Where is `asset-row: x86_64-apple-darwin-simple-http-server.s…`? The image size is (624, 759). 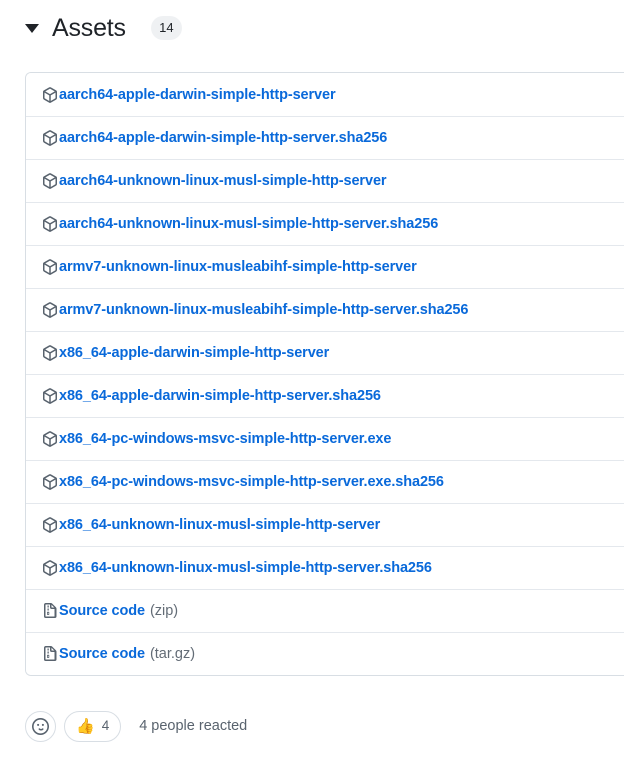
asset-row: x86_64-apple-darwin-simple-http-server.s… is located at coordinates (325, 395).